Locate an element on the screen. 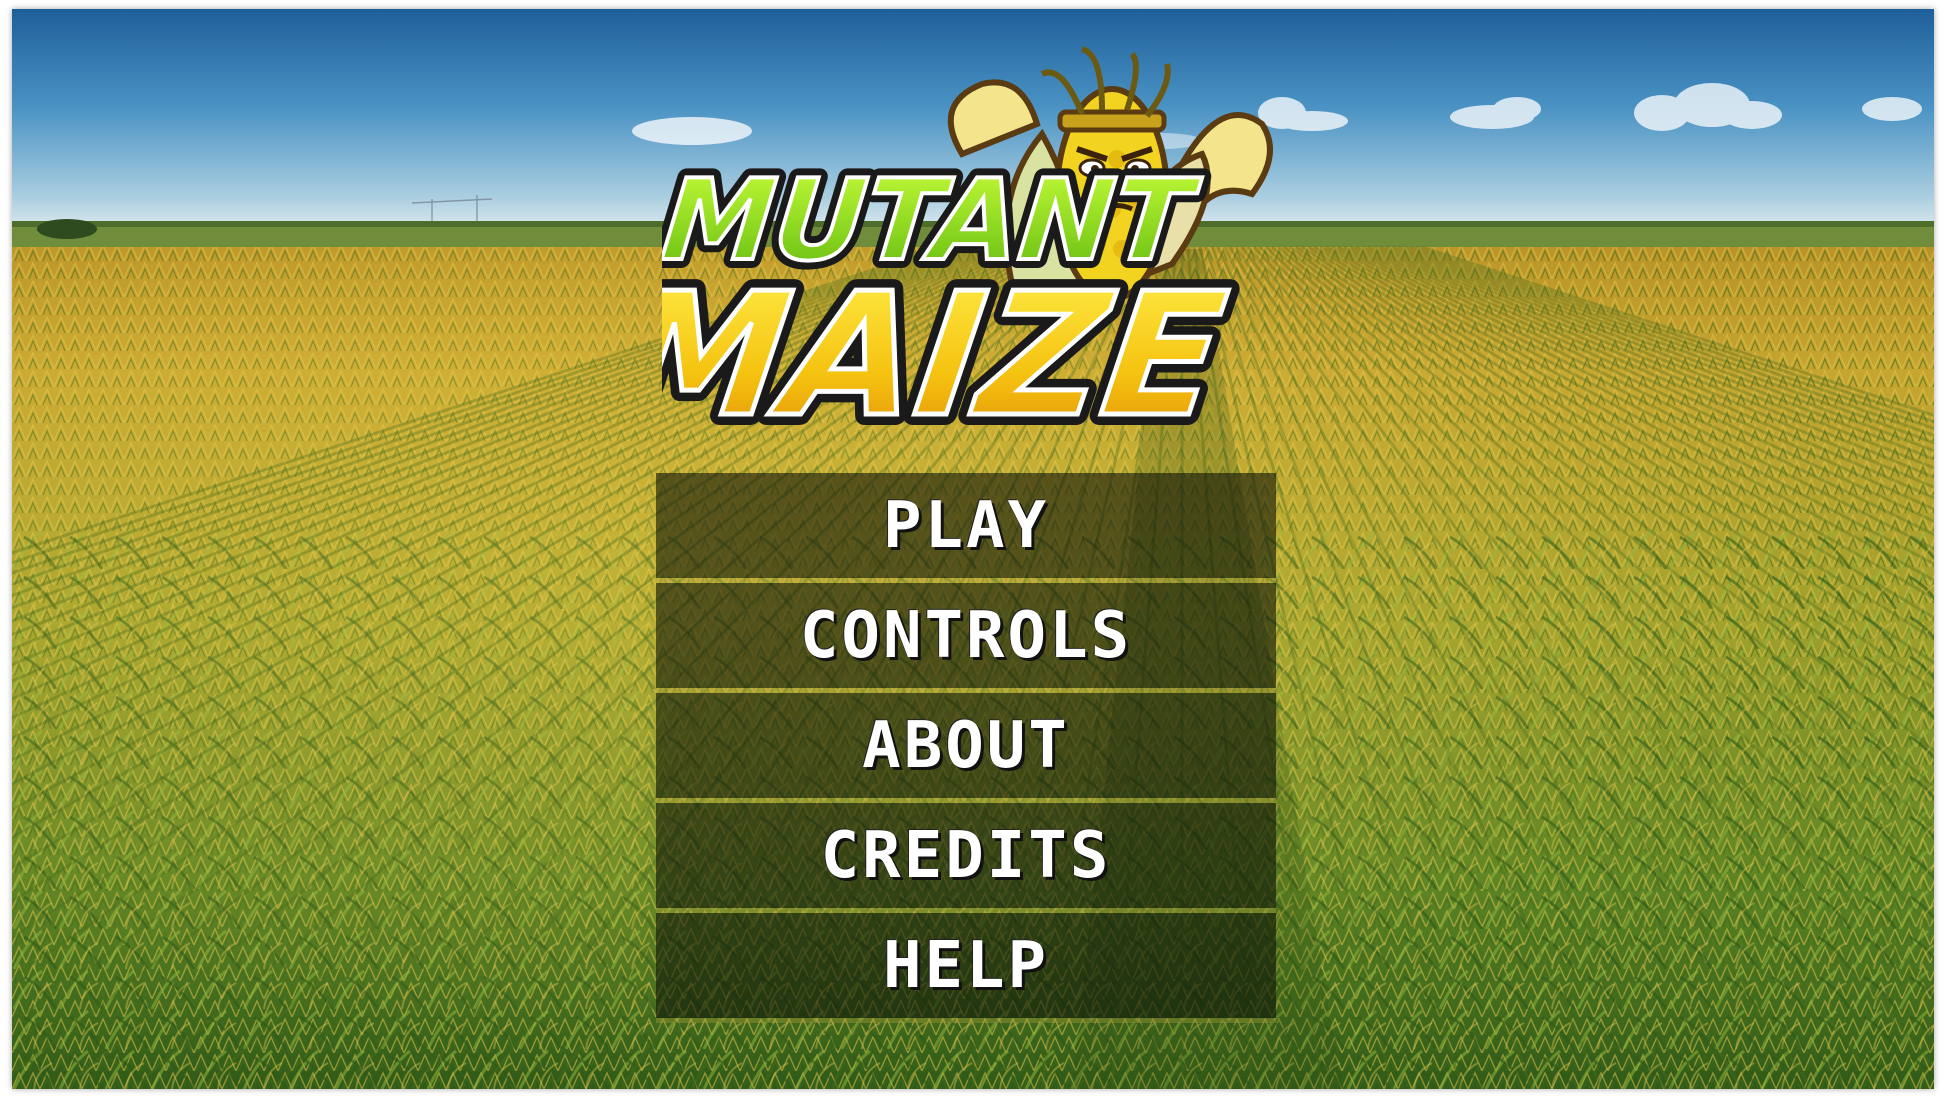 The image size is (1946, 1106). help-button-label: HELP is located at coordinates (966, 965).